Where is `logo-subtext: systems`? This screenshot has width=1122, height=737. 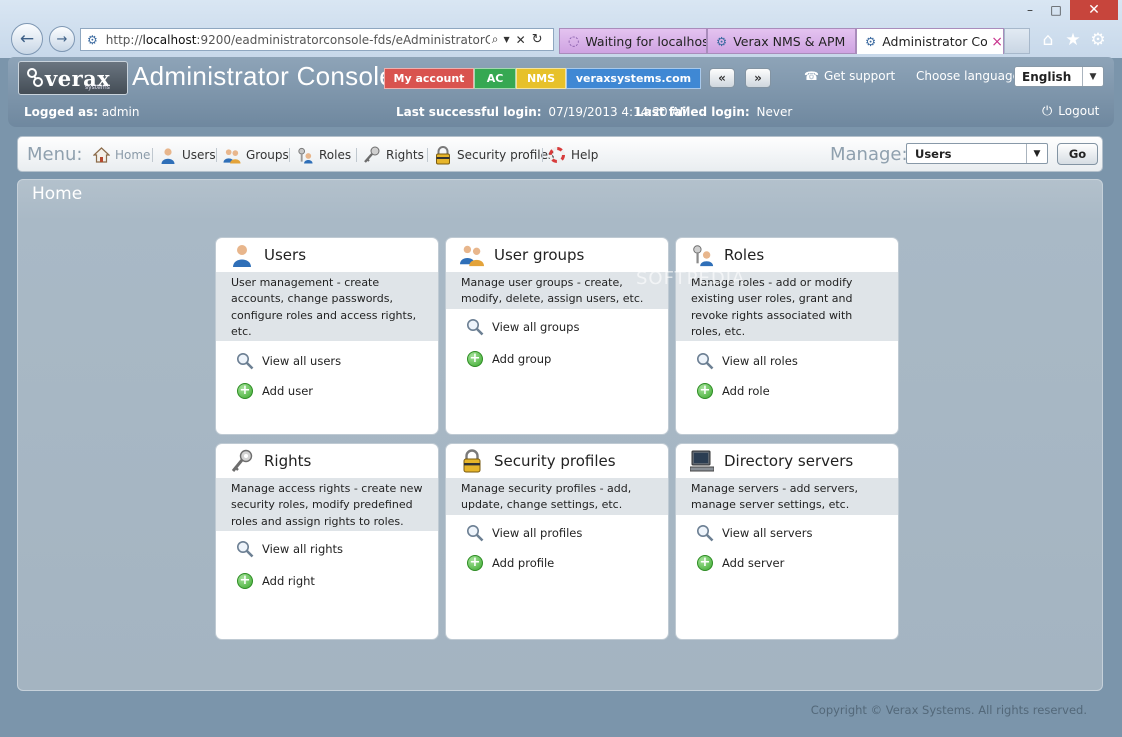 logo-subtext: systems is located at coordinates (97, 87).